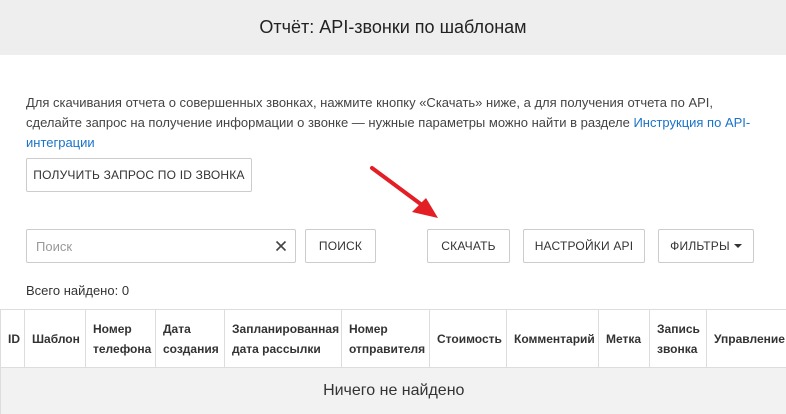 The height and width of the screenshot is (414, 786). I want to click on search-box, so click(161, 246).